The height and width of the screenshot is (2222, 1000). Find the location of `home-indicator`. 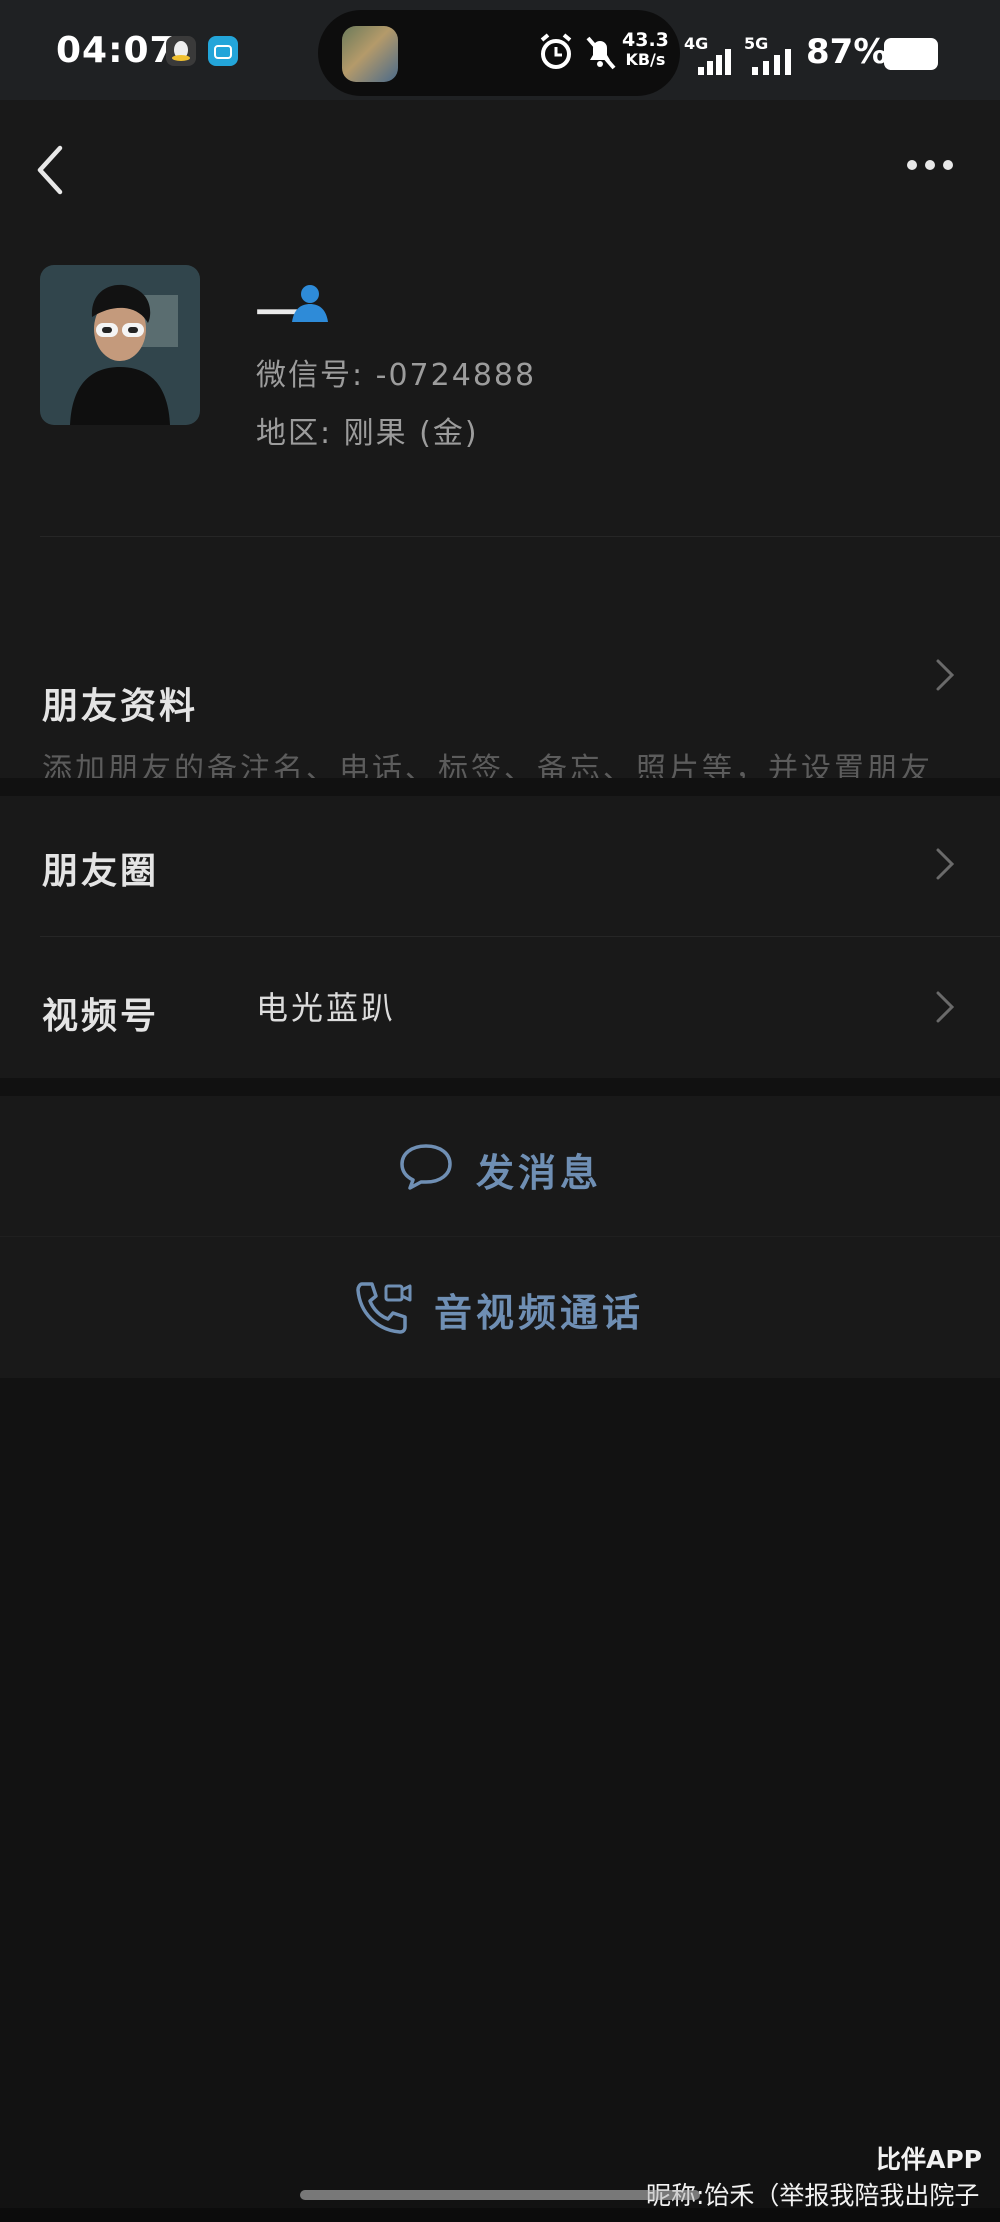

home-indicator is located at coordinates (500, 2195).